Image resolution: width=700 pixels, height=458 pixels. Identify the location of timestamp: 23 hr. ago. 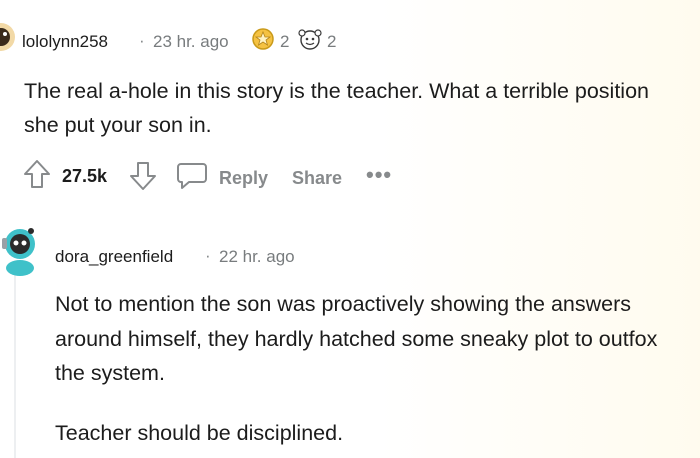
(191, 42).